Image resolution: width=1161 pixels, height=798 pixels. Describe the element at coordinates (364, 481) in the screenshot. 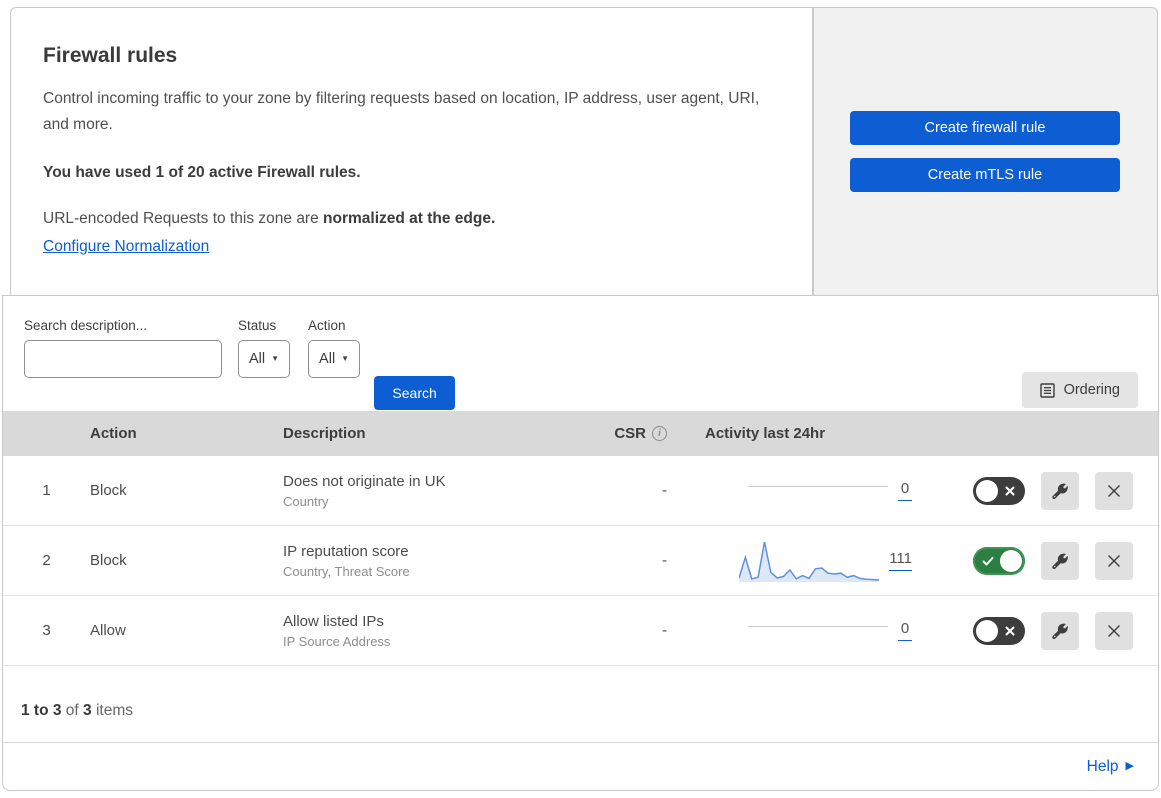

I see `rule-description: Does not originate in UK` at that location.